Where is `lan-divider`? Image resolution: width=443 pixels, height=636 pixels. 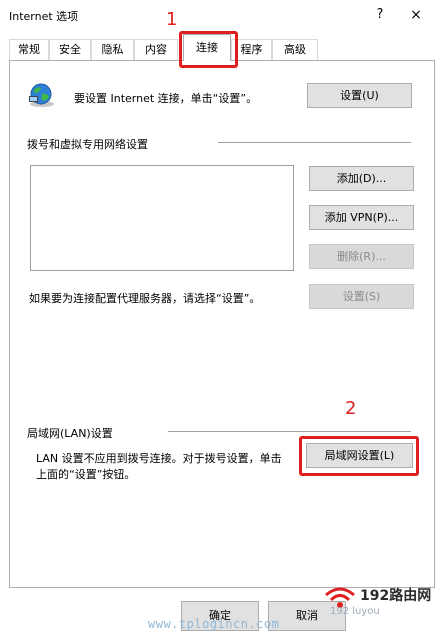
lan-divider is located at coordinates (289, 431).